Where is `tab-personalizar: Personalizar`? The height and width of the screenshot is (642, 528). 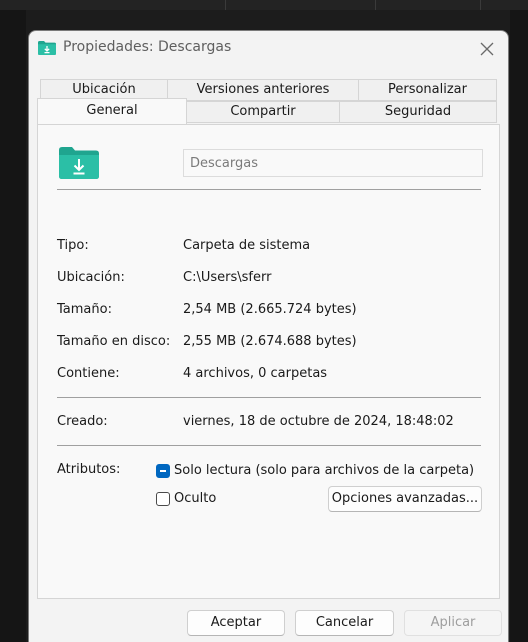
tab-personalizar: Personalizar is located at coordinates (427, 90).